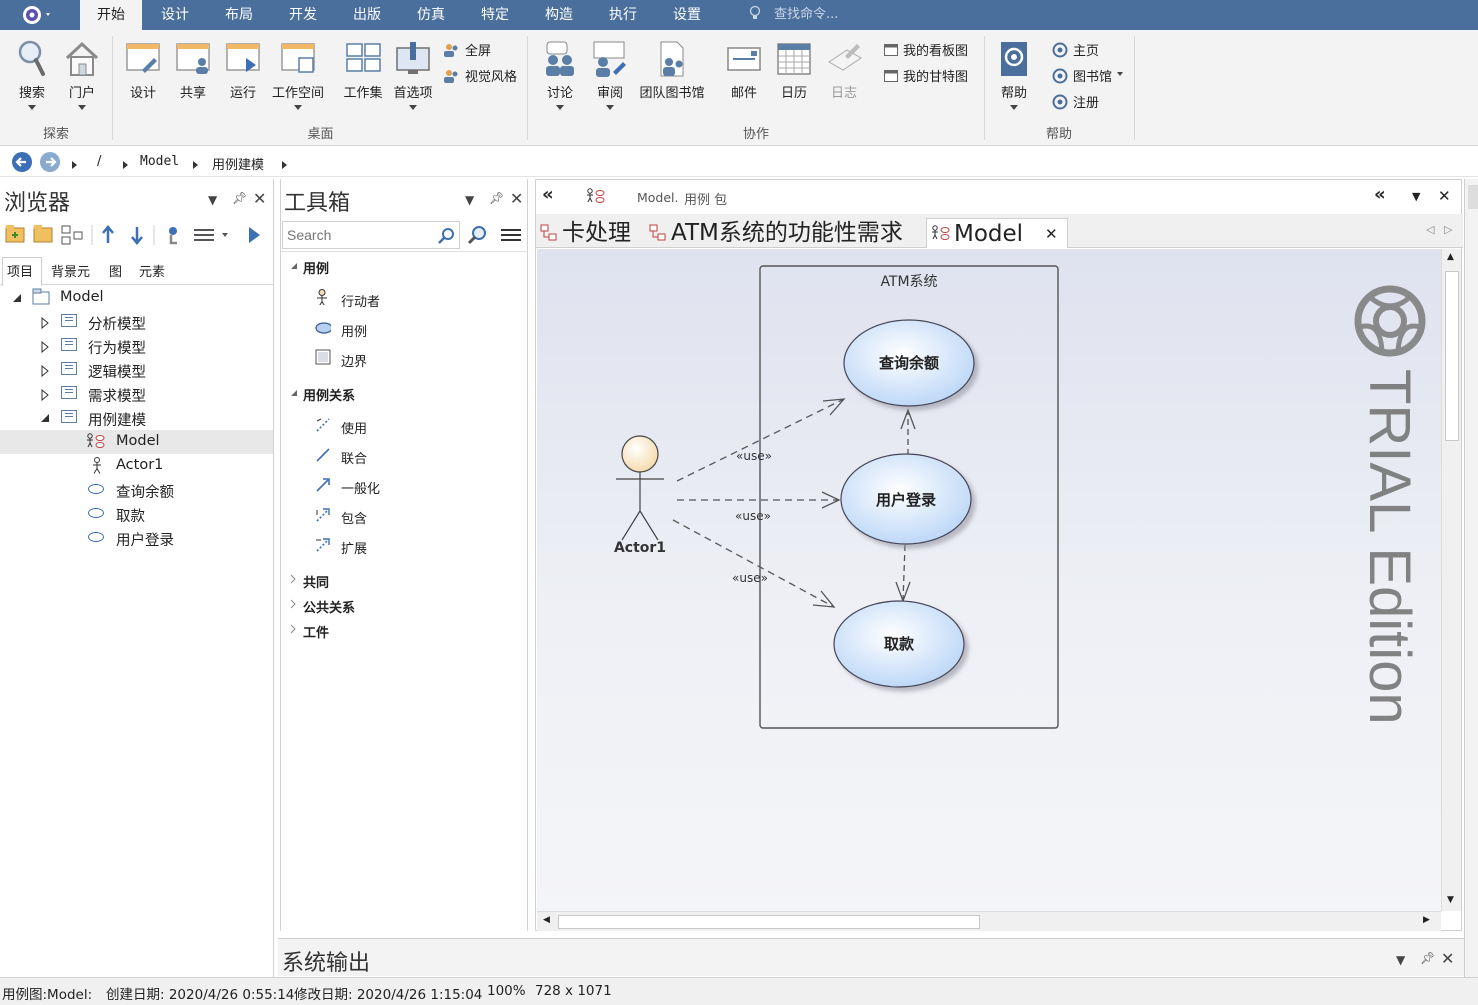  Describe the element at coordinates (1450, 257) in the screenshot. I see `scroll-up-icon: ▲` at that location.